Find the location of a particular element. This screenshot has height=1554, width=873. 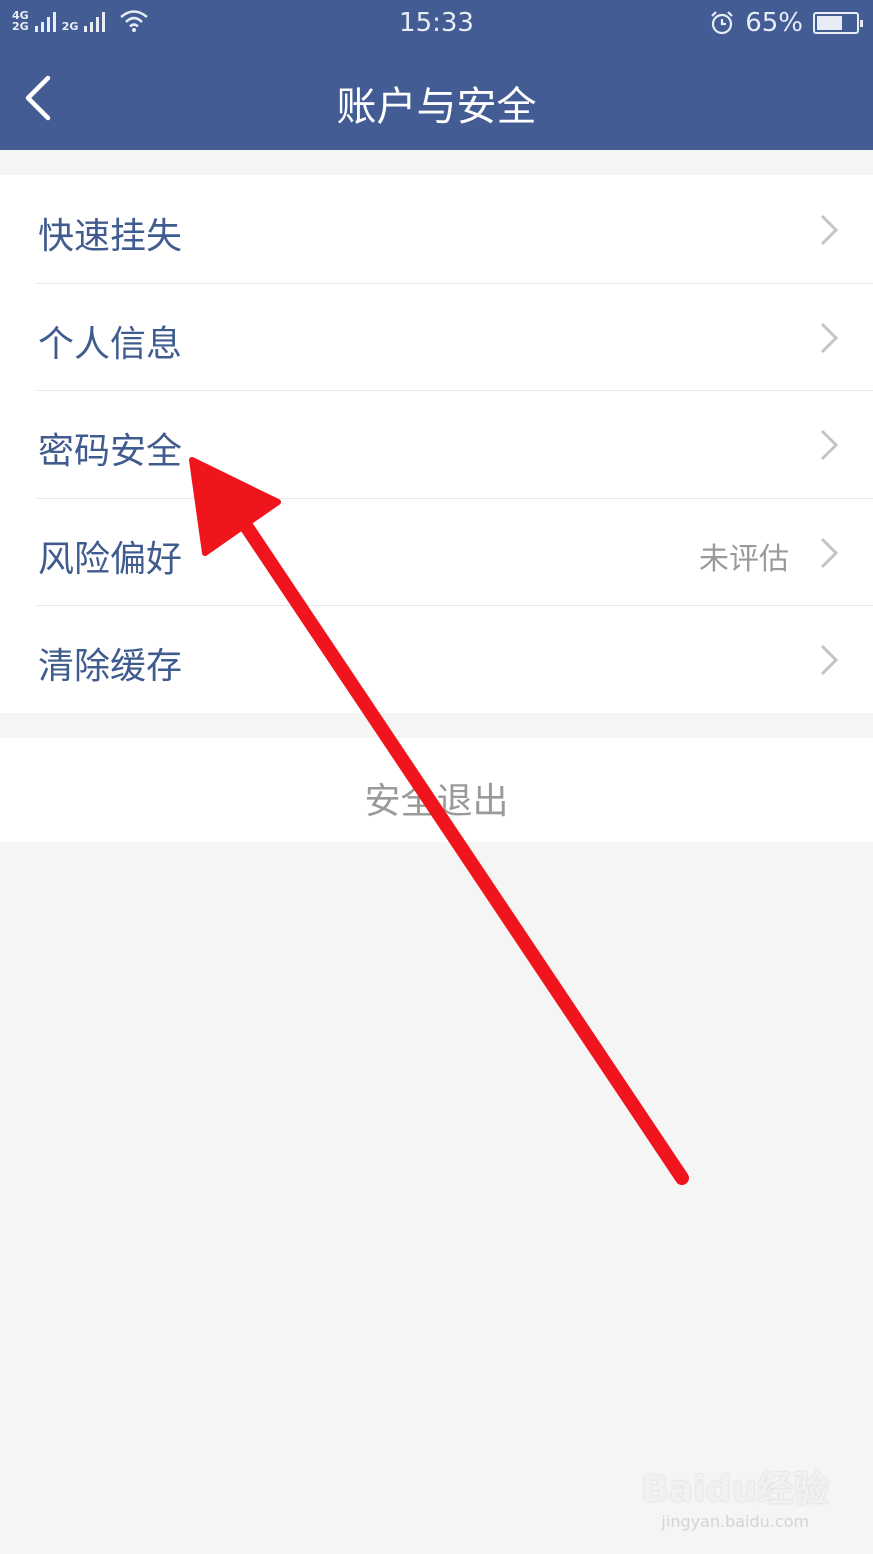

logout-button: 安全退出 is located at coordinates (436, 790).